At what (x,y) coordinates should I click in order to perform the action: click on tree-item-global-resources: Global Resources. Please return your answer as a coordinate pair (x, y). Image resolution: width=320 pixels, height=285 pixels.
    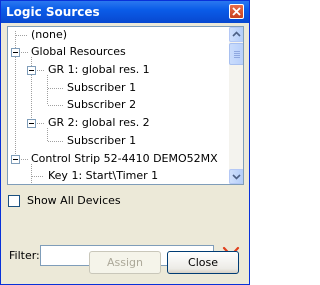
    Looking at the image, I should click on (78, 52).